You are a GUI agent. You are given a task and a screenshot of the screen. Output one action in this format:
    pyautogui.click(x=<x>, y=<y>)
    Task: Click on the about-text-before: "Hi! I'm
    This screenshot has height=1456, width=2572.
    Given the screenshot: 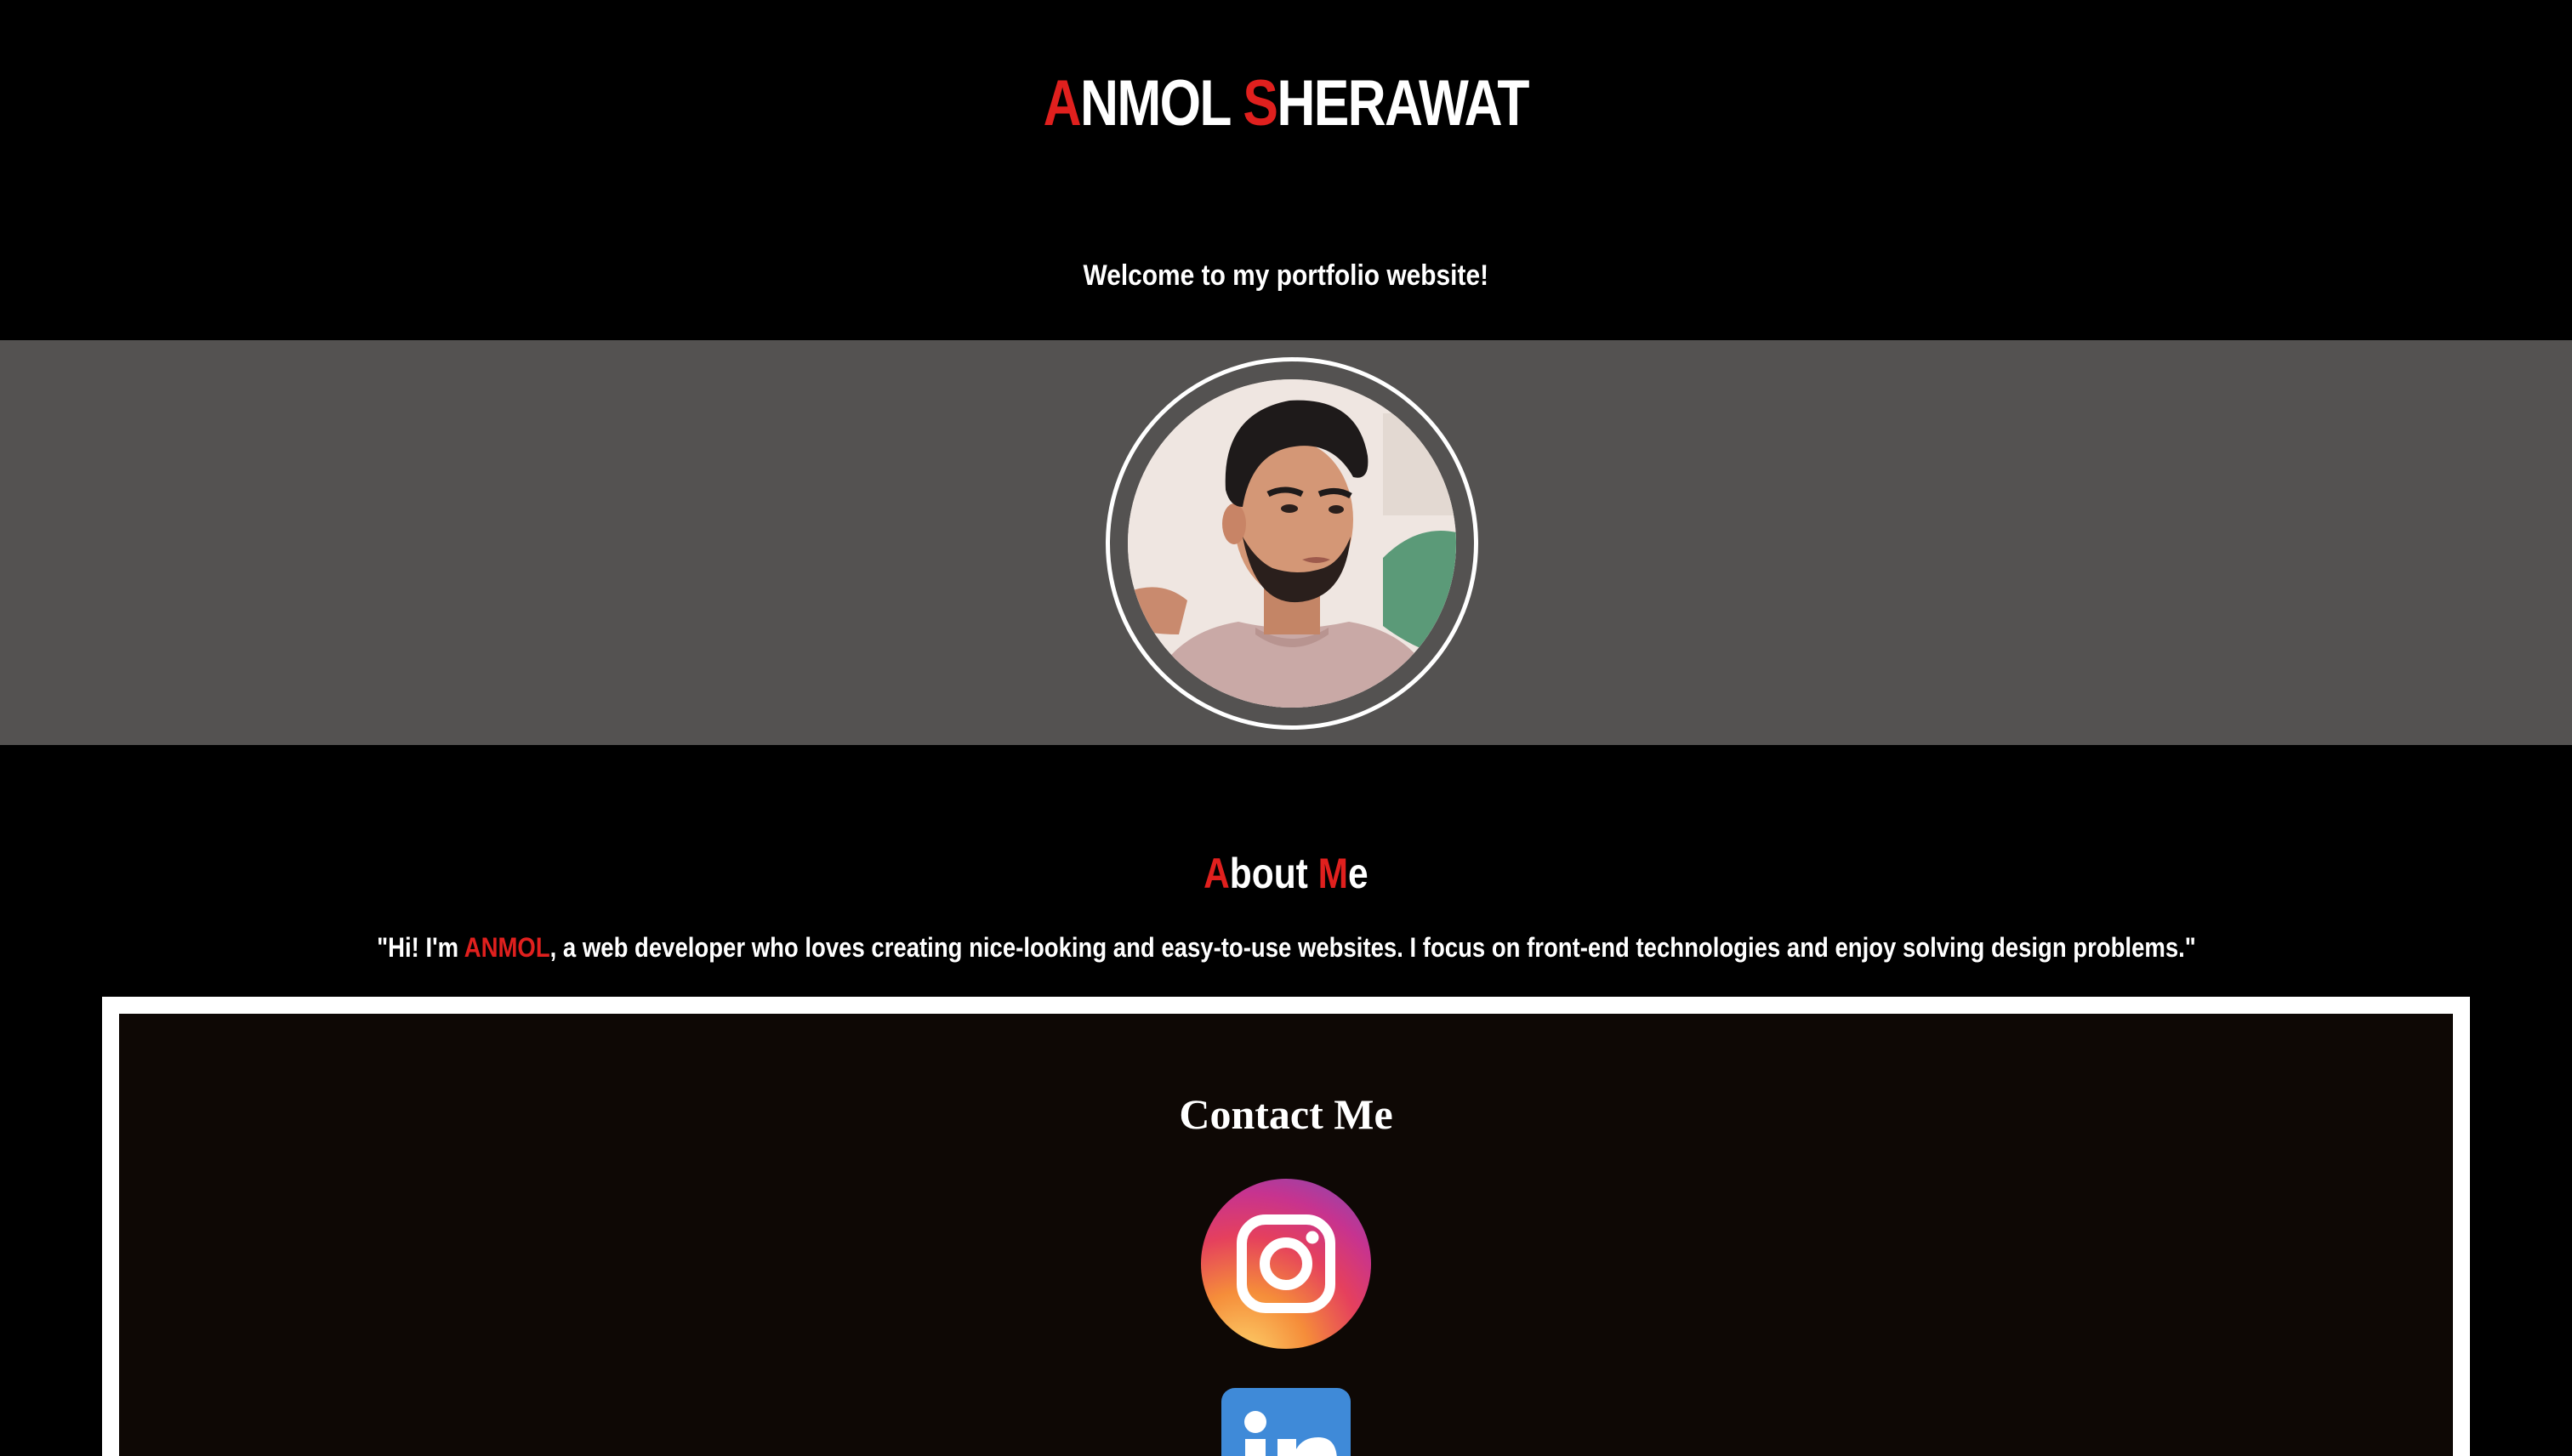 What is the action you would take?
    pyautogui.click(x=420, y=947)
    